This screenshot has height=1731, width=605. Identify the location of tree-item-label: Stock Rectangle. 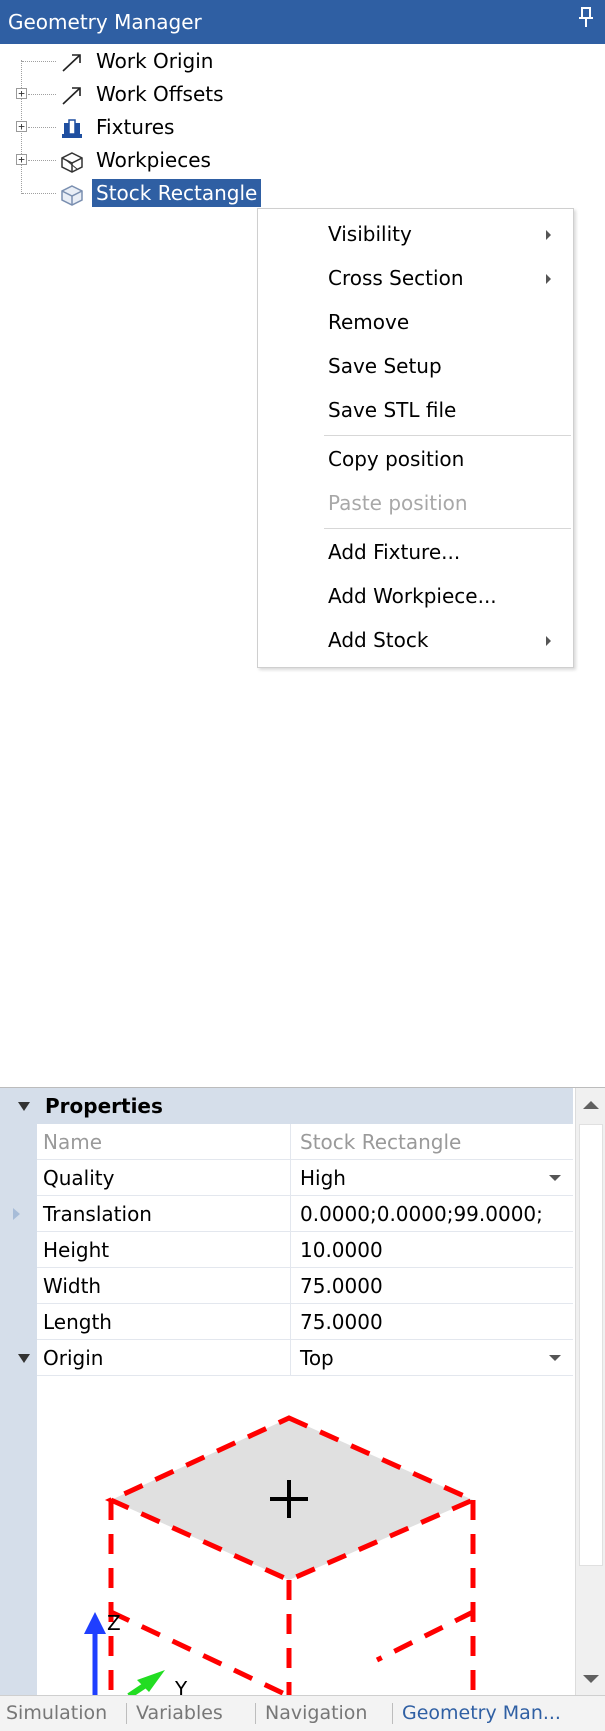
(177, 193).